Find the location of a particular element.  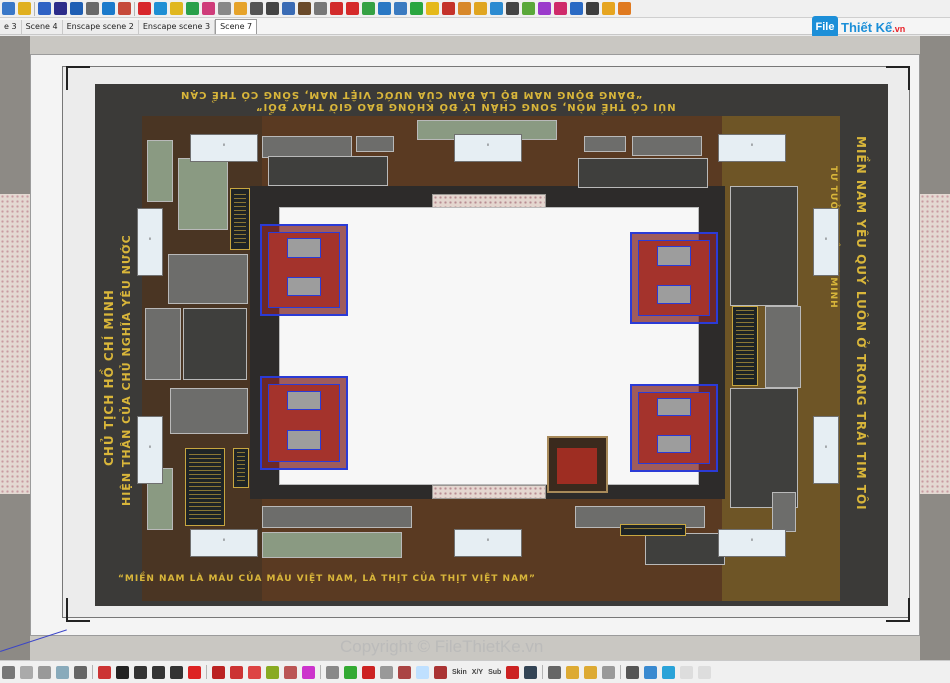

compass-icon is located at coordinates (496, 8).